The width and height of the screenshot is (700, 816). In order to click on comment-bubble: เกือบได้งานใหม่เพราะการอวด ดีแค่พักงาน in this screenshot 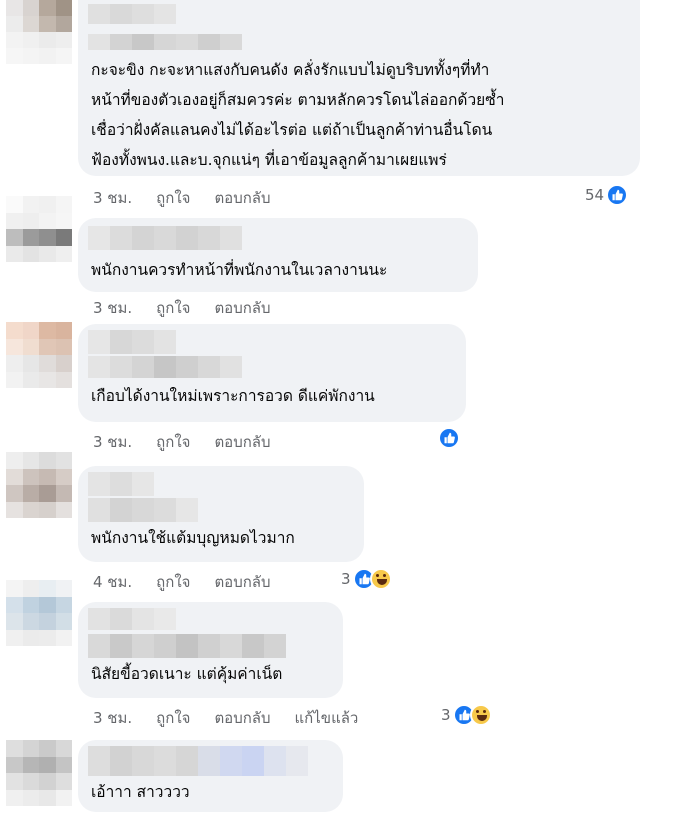, I will do `click(272, 373)`.